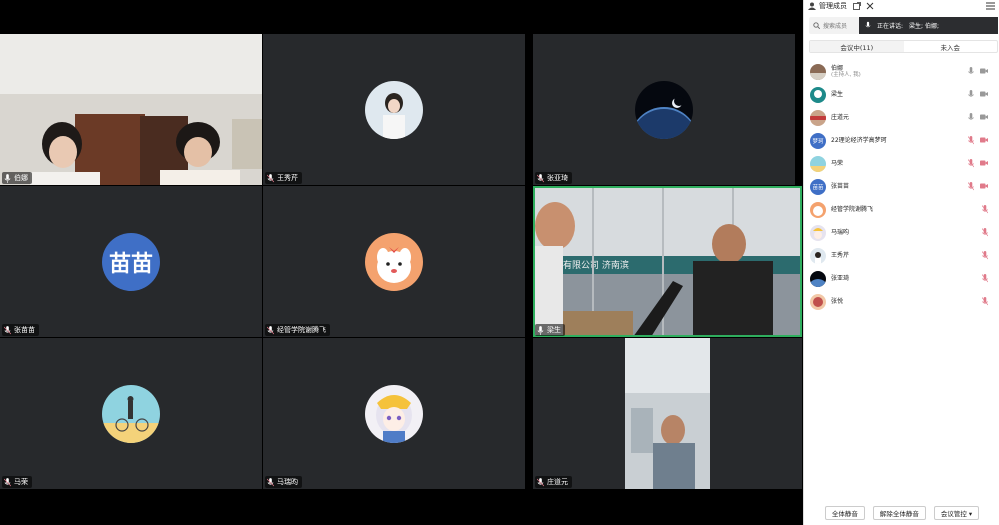  I want to click on video-tile-4: 苗苗 张苗苗, so click(131, 261).